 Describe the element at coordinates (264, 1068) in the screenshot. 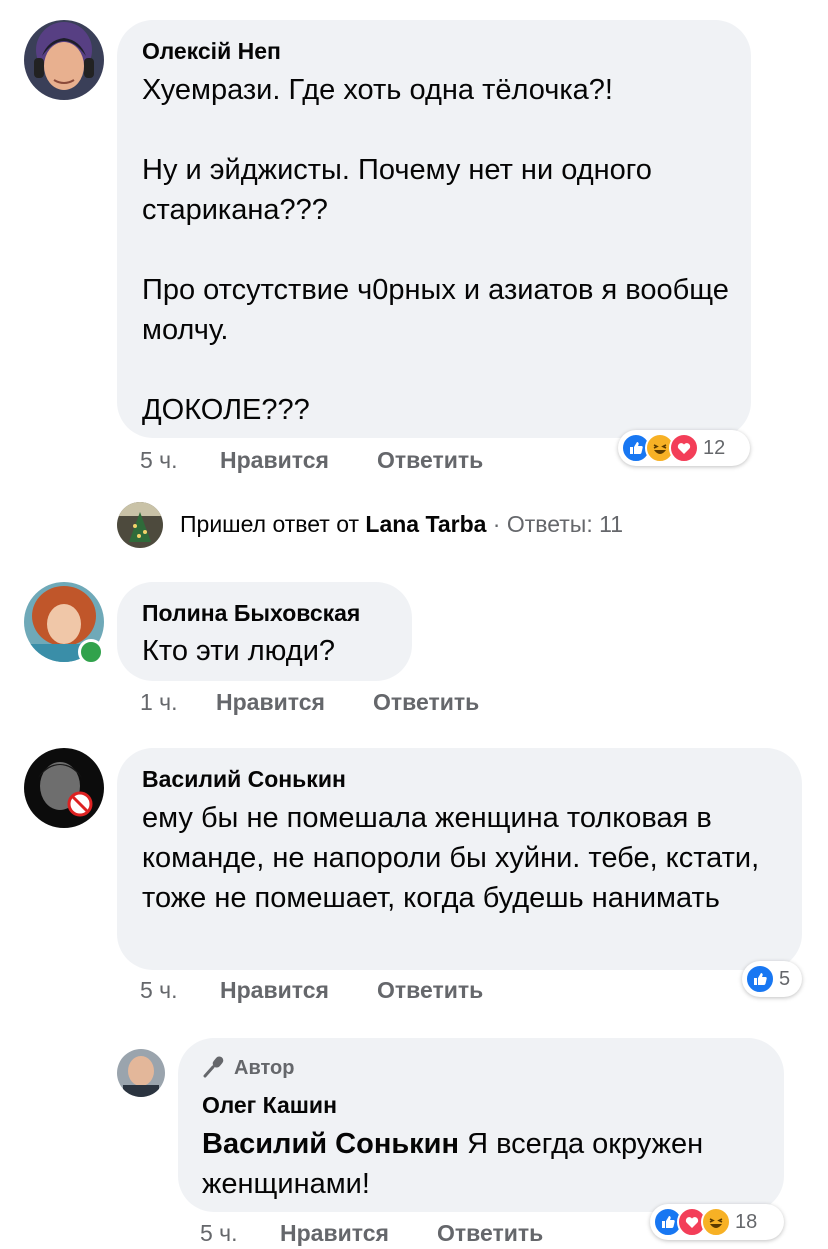

I see `author-badge-label: Автор` at that location.